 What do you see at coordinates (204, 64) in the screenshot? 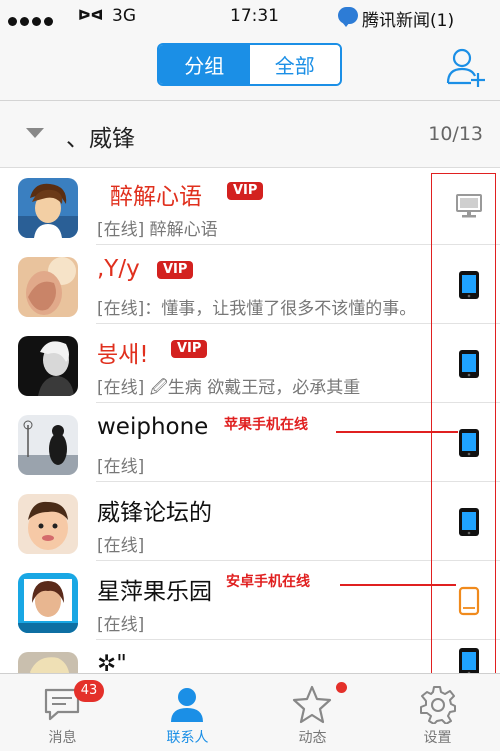
I see `segment-groups: 分组` at bounding box center [204, 64].